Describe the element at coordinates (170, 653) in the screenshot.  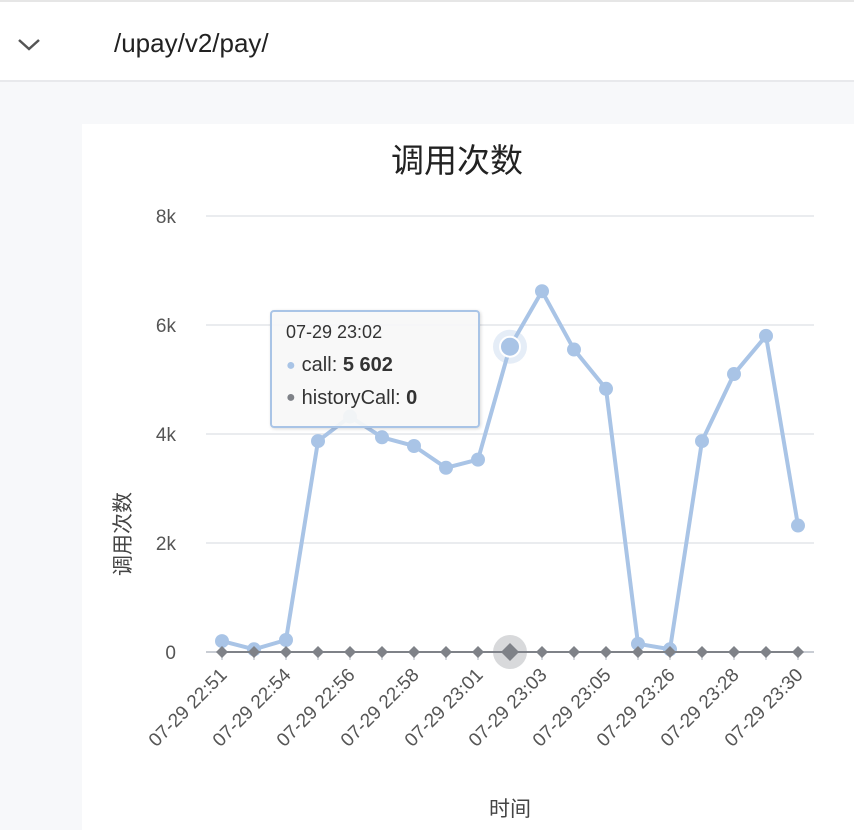
I see `y-tick-label: 0` at that location.